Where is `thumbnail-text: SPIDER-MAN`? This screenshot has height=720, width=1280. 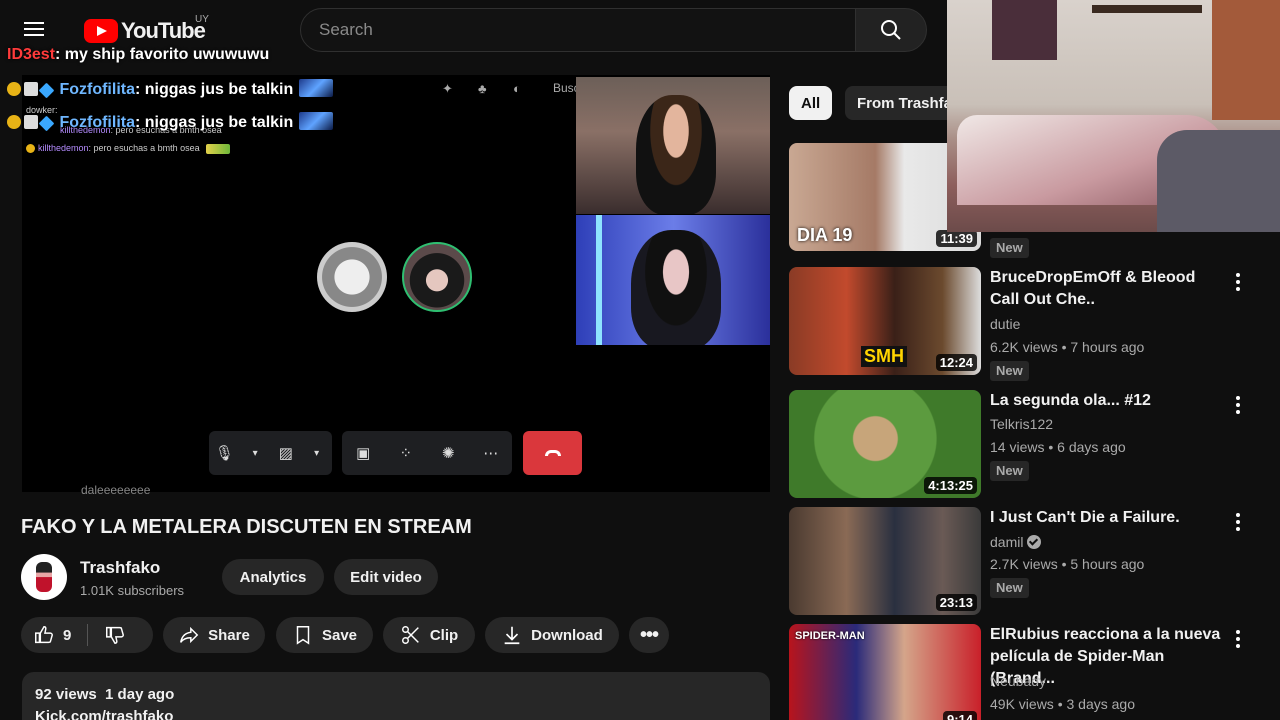 thumbnail-text: SPIDER-MAN is located at coordinates (830, 636).